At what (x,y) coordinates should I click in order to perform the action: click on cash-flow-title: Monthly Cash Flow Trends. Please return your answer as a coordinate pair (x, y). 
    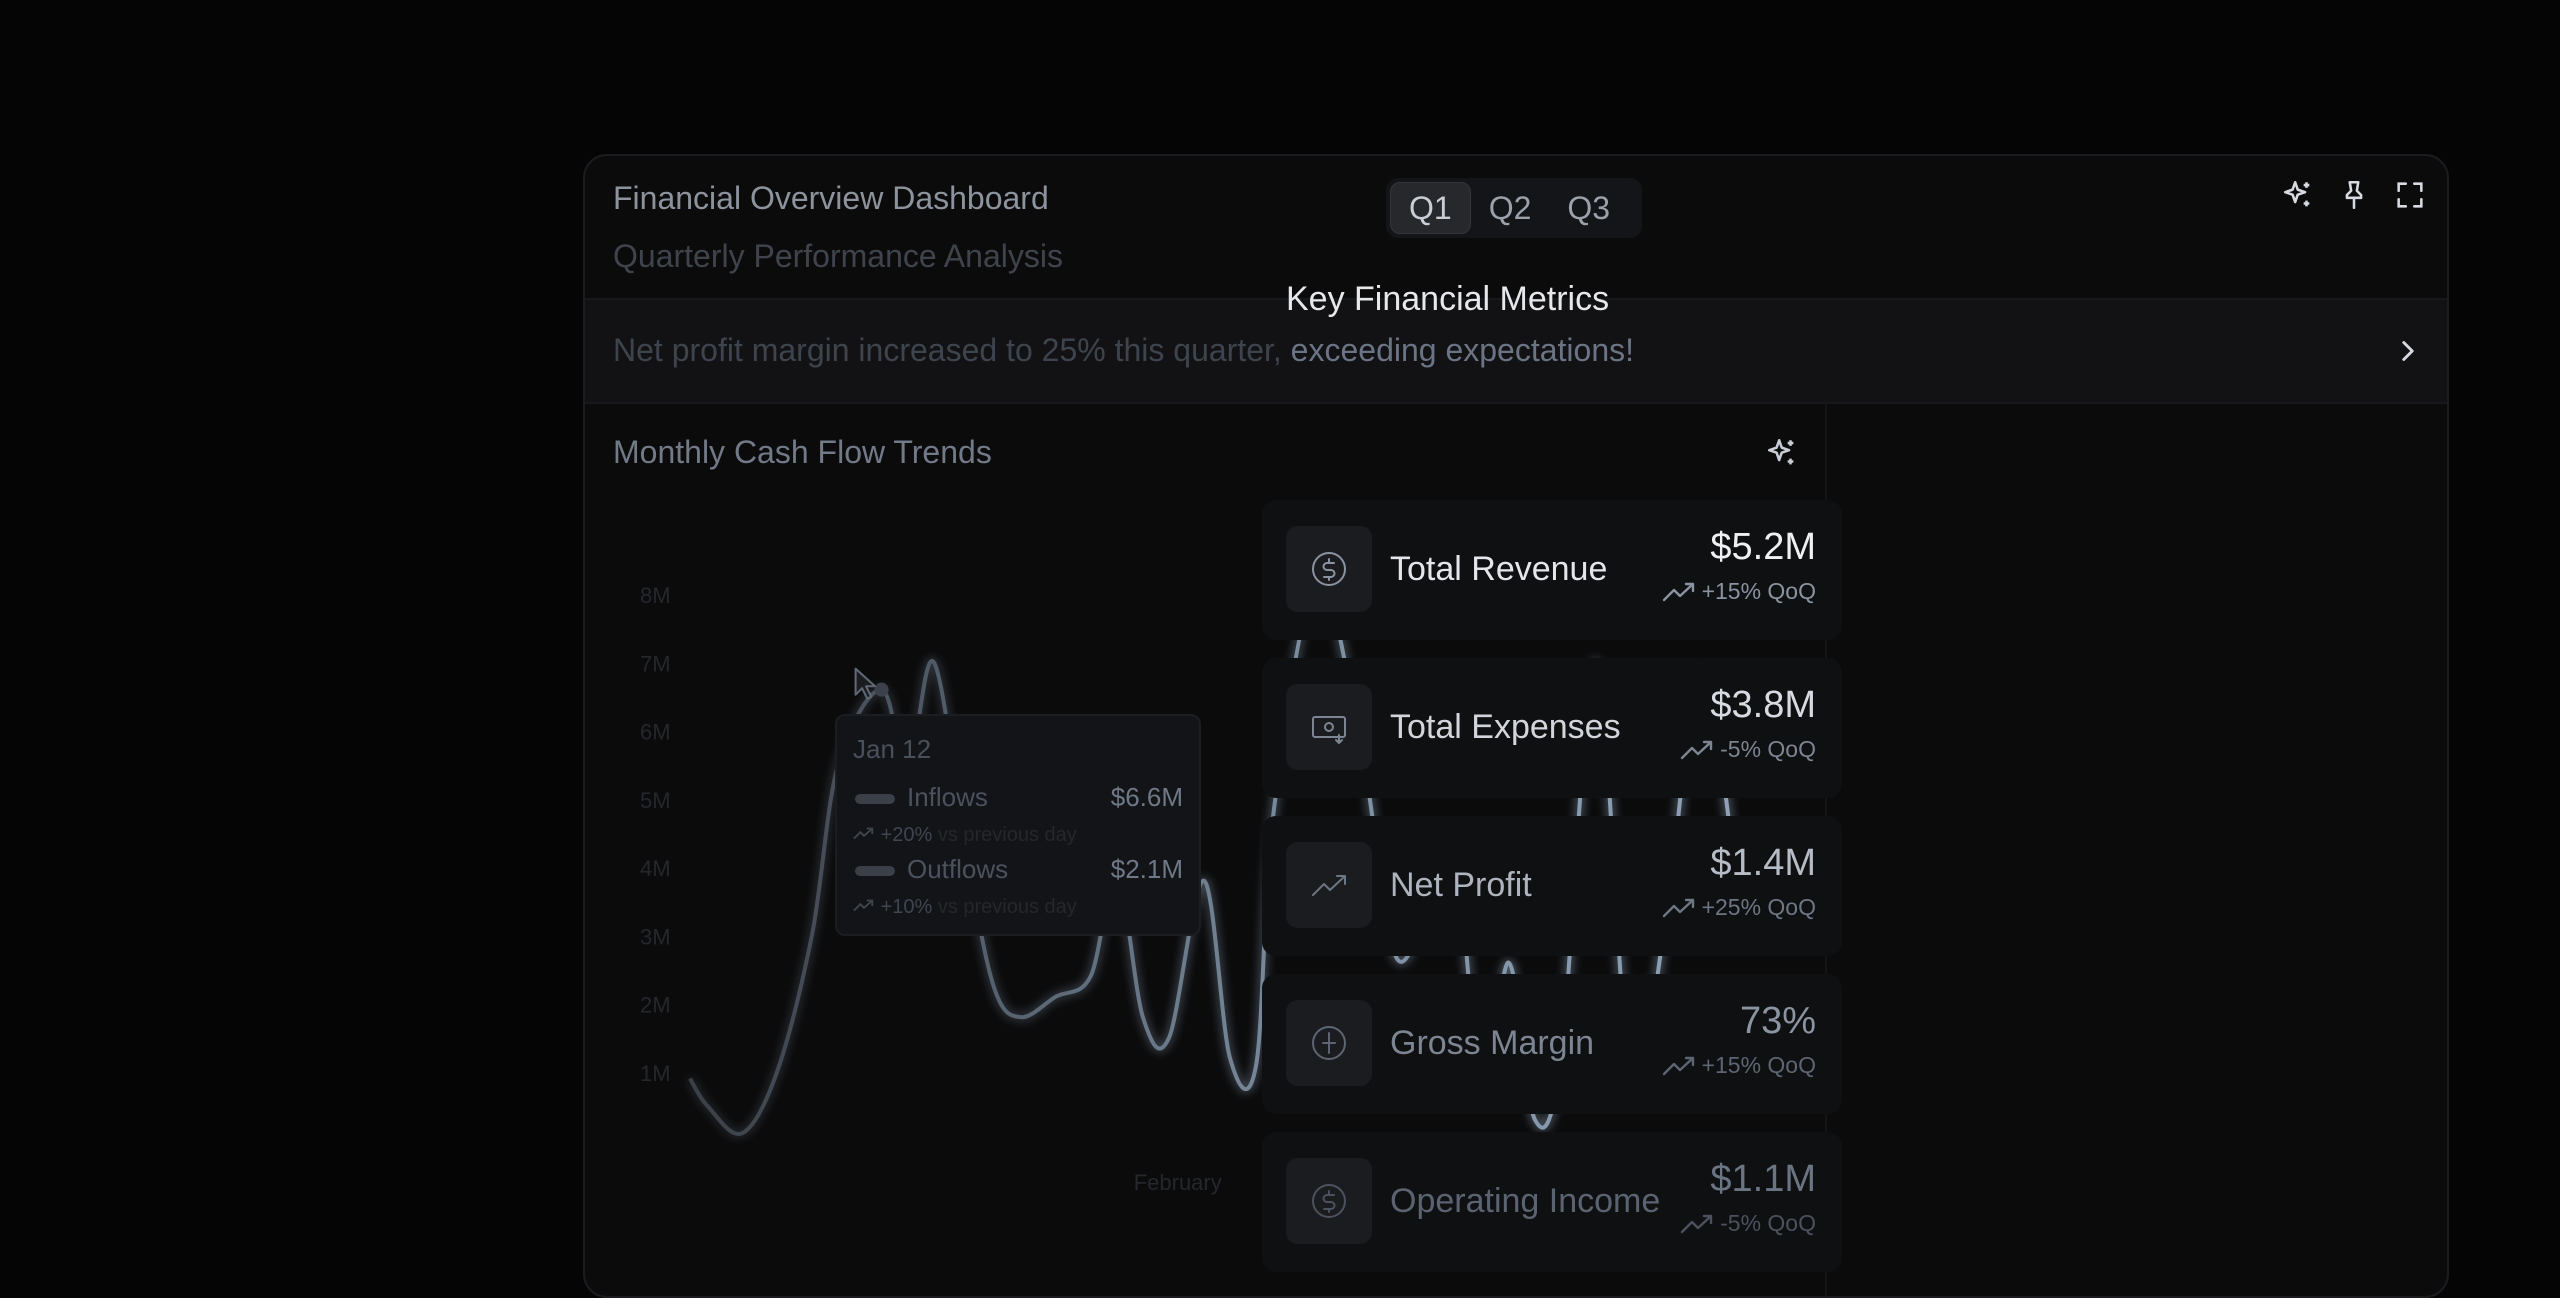
    Looking at the image, I should click on (802, 452).